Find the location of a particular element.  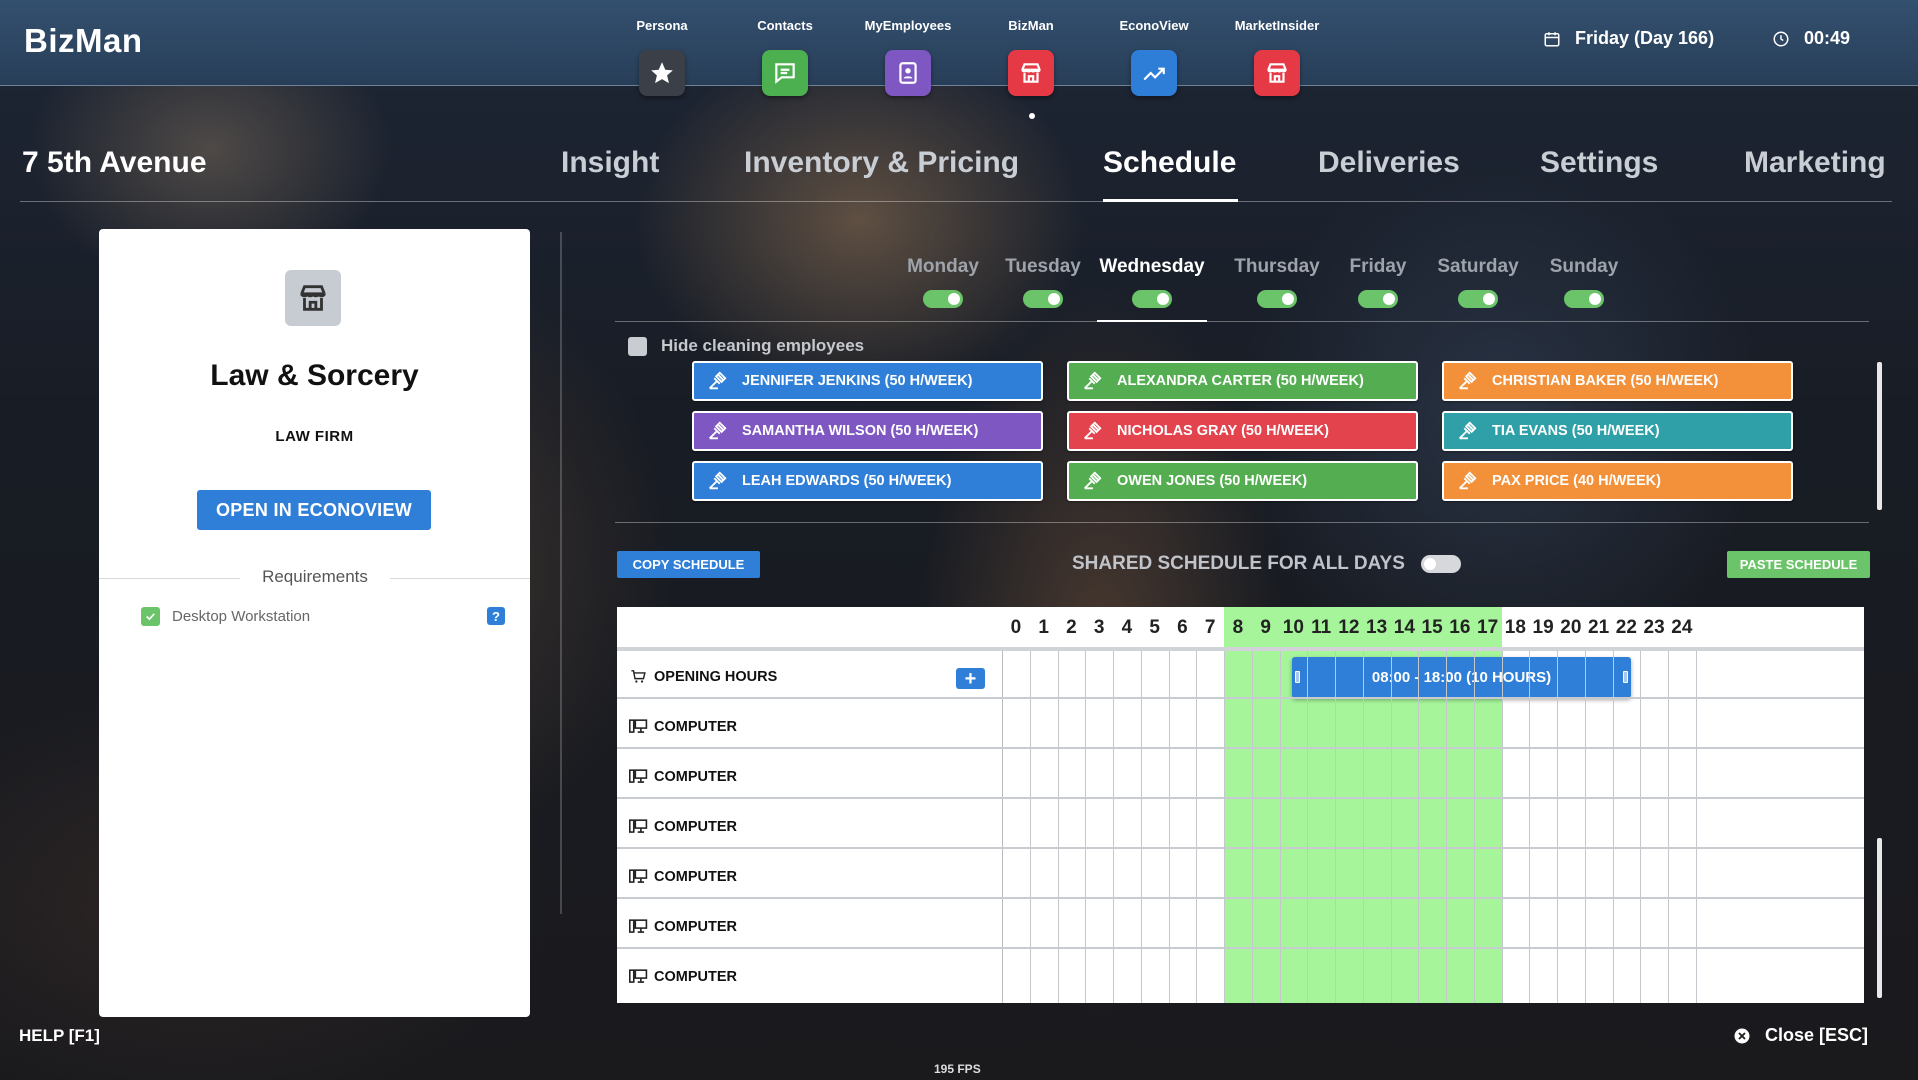

app-marketinsider: MarketInsider is located at coordinates (1277, 57).